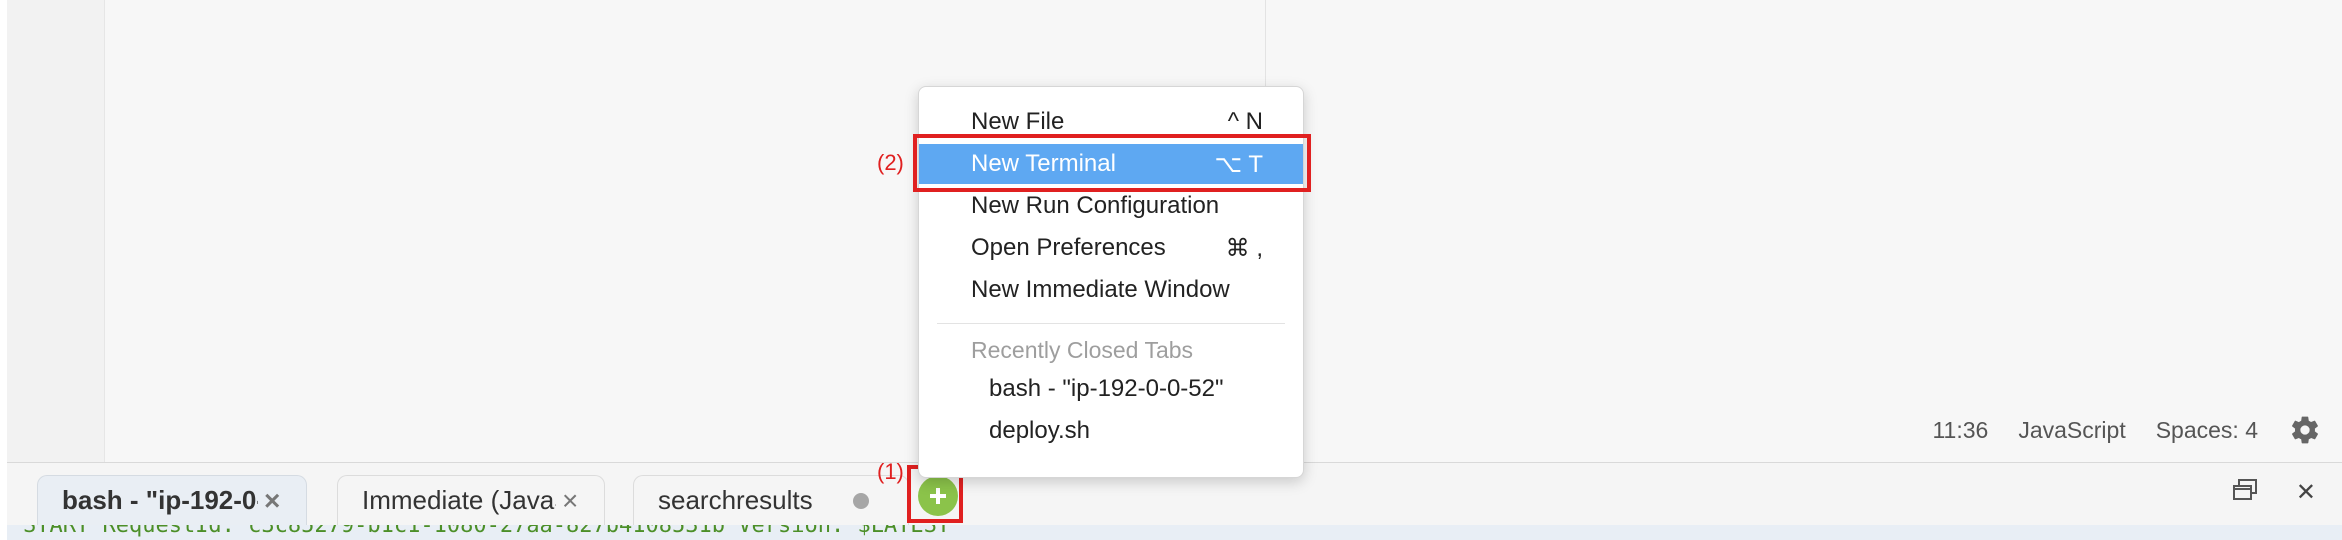  Describe the element at coordinates (1039, 431) in the screenshot. I see `recent-tab-deploy: deploy.sh` at that location.